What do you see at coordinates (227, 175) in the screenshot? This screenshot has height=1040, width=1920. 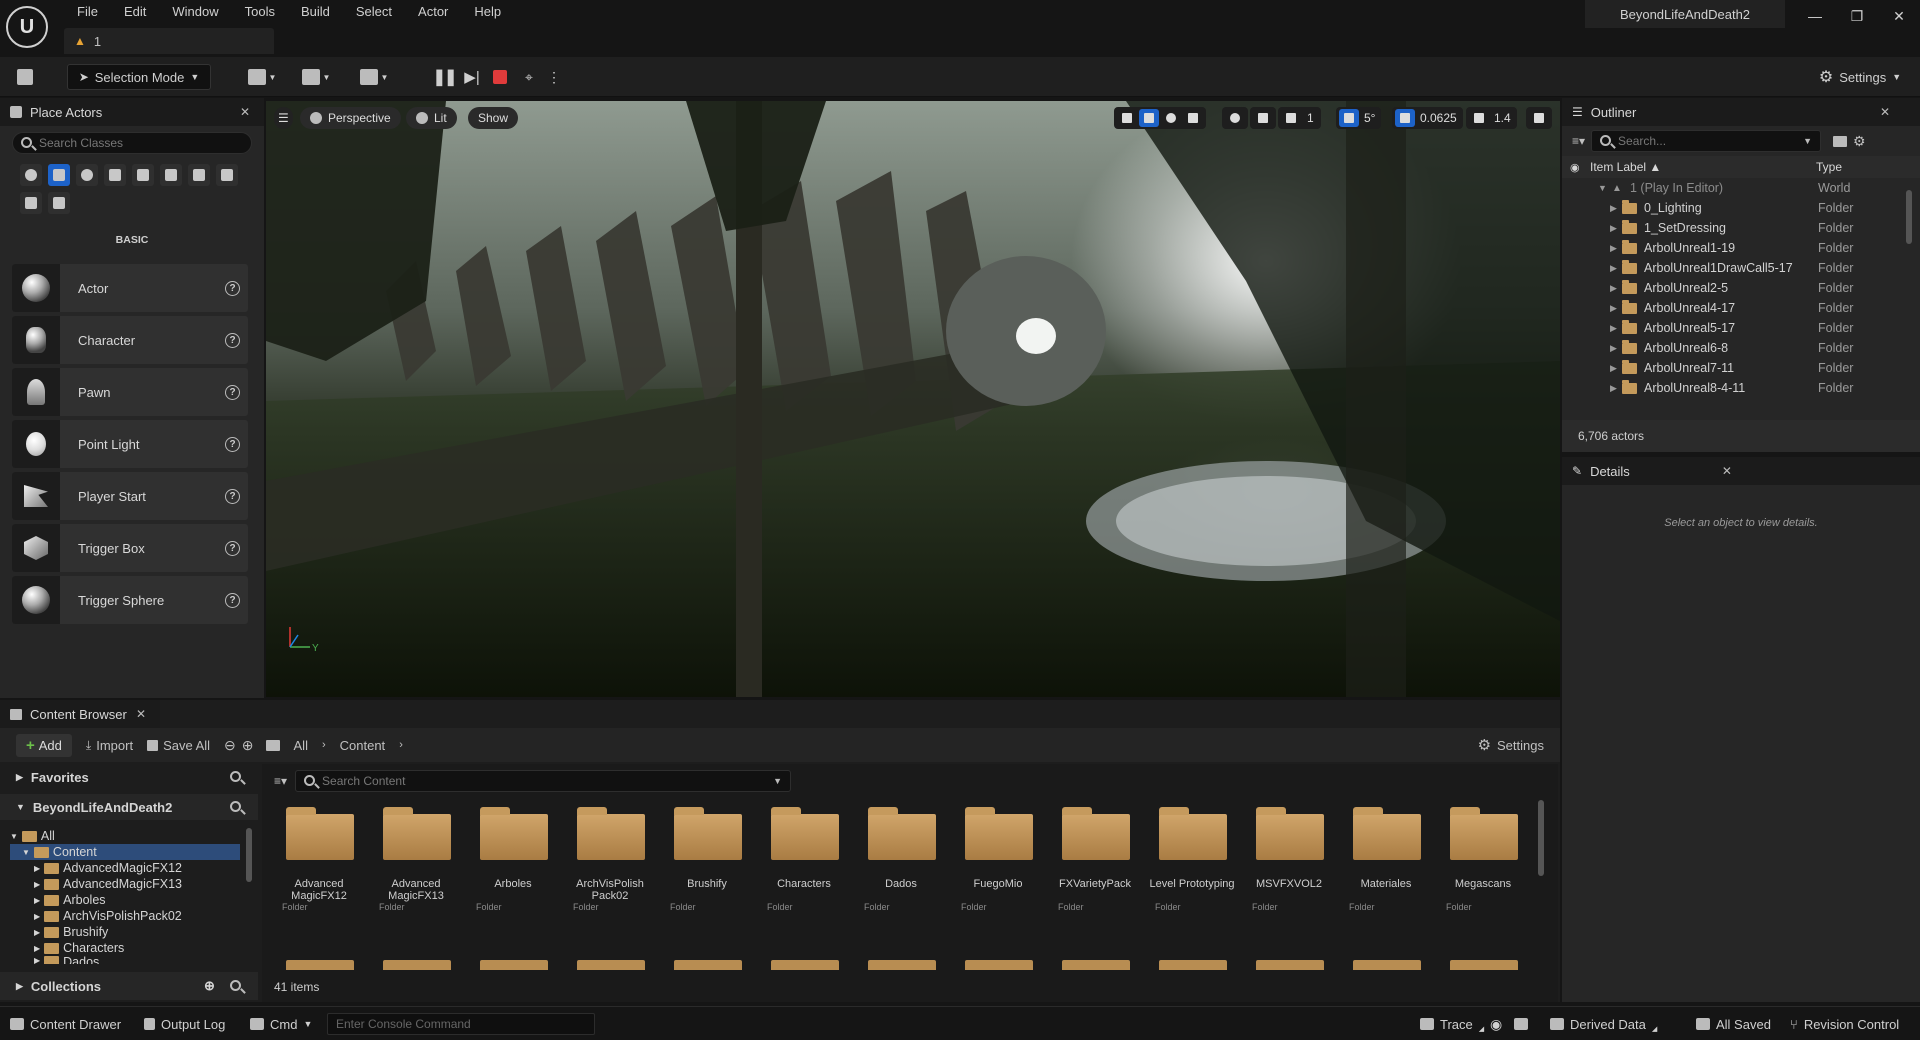 I see `all-classes-category-icon` at bounding box center [227, 175].